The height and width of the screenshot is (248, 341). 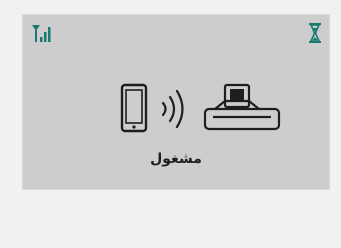 What do you see at coordinates (200, 108) in the screenshot?
I see `connection-illustration` at bounding box center [200, 108].